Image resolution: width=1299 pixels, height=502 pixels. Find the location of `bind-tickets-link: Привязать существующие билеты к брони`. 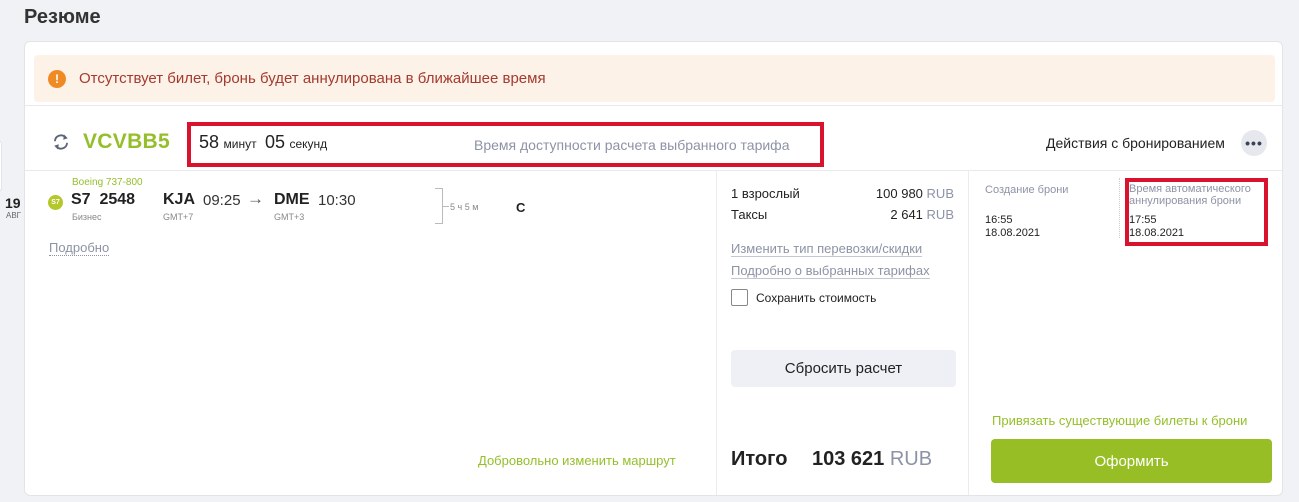

bind-tickets-link: Привязать существующие билеты к брони is located at coordinates (1119, 420).